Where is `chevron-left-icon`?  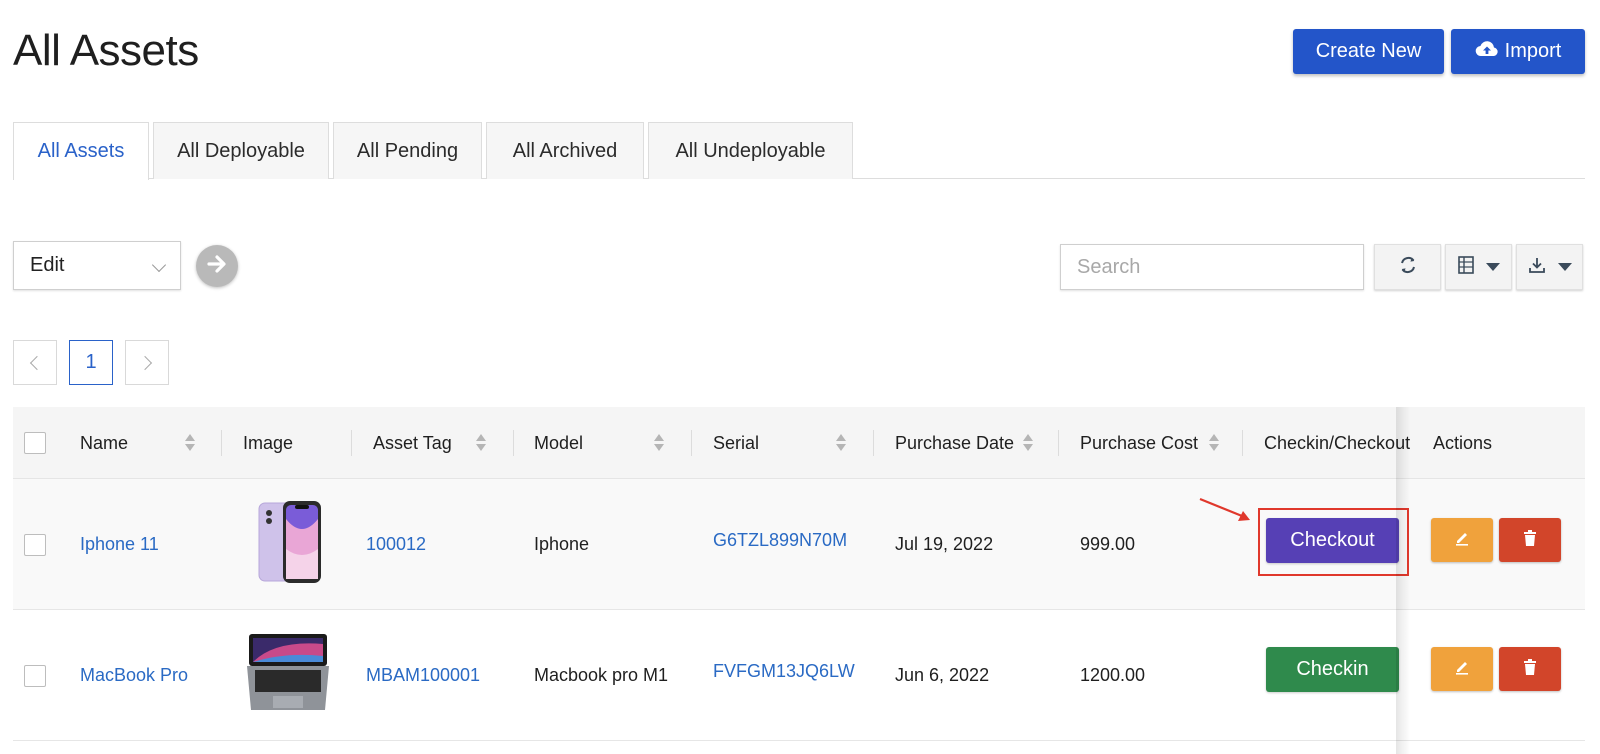
chevron-left-icon is located at coordinates (37, 362).